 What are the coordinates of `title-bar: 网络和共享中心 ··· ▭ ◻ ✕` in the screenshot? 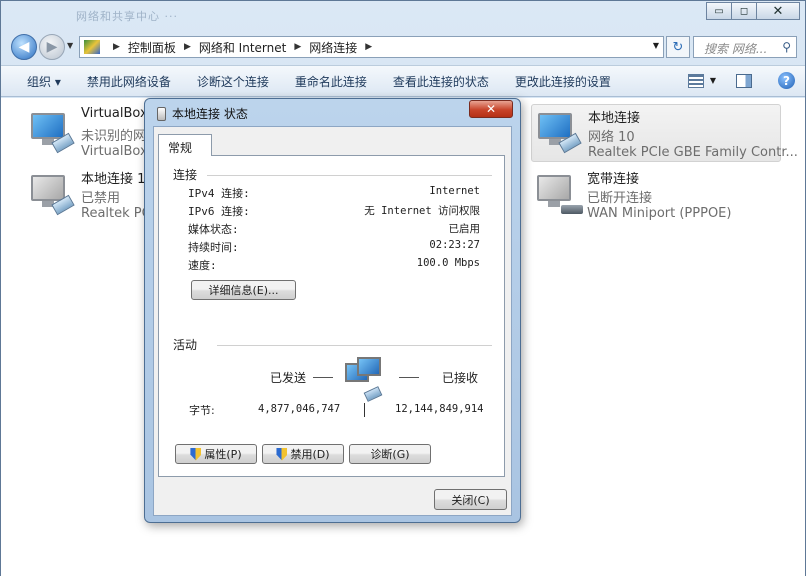 It's located at (403, 16).